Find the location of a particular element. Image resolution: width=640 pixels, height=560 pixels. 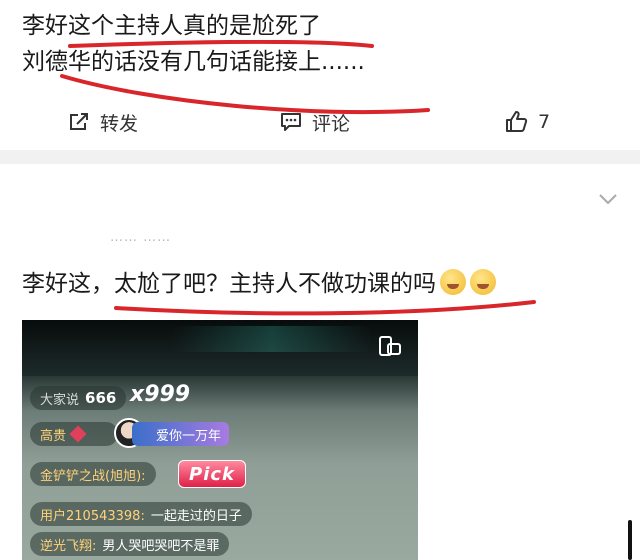

comment-button: 评论 is located at coordinates (315, 122).